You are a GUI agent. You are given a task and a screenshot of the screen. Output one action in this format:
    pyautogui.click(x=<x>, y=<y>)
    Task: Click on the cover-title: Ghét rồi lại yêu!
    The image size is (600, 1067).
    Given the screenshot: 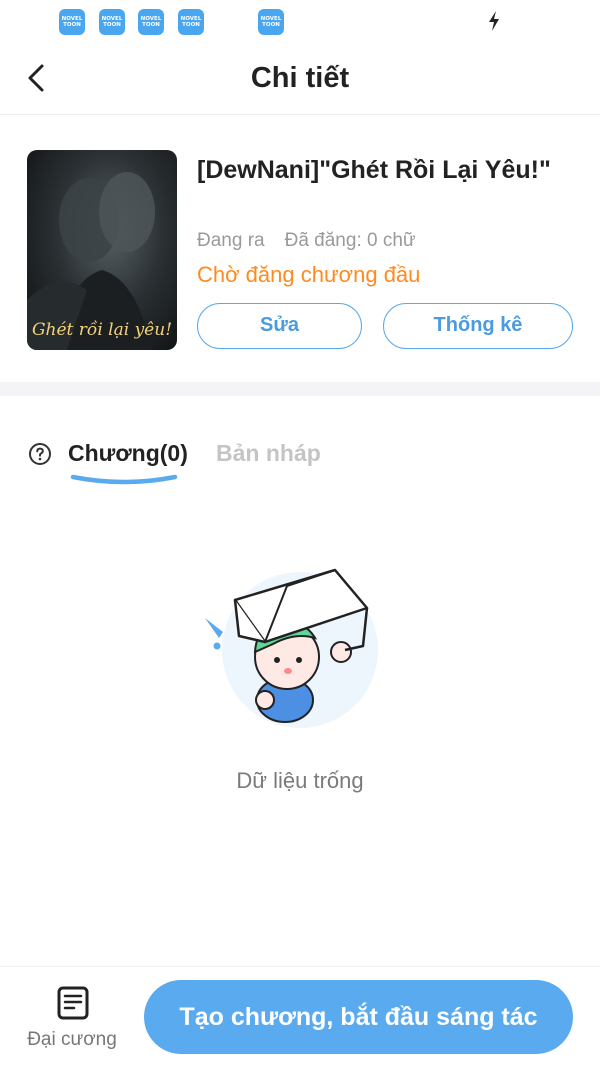 What is the action you would take?
    pyautogui.click(x=102, y=330)
    